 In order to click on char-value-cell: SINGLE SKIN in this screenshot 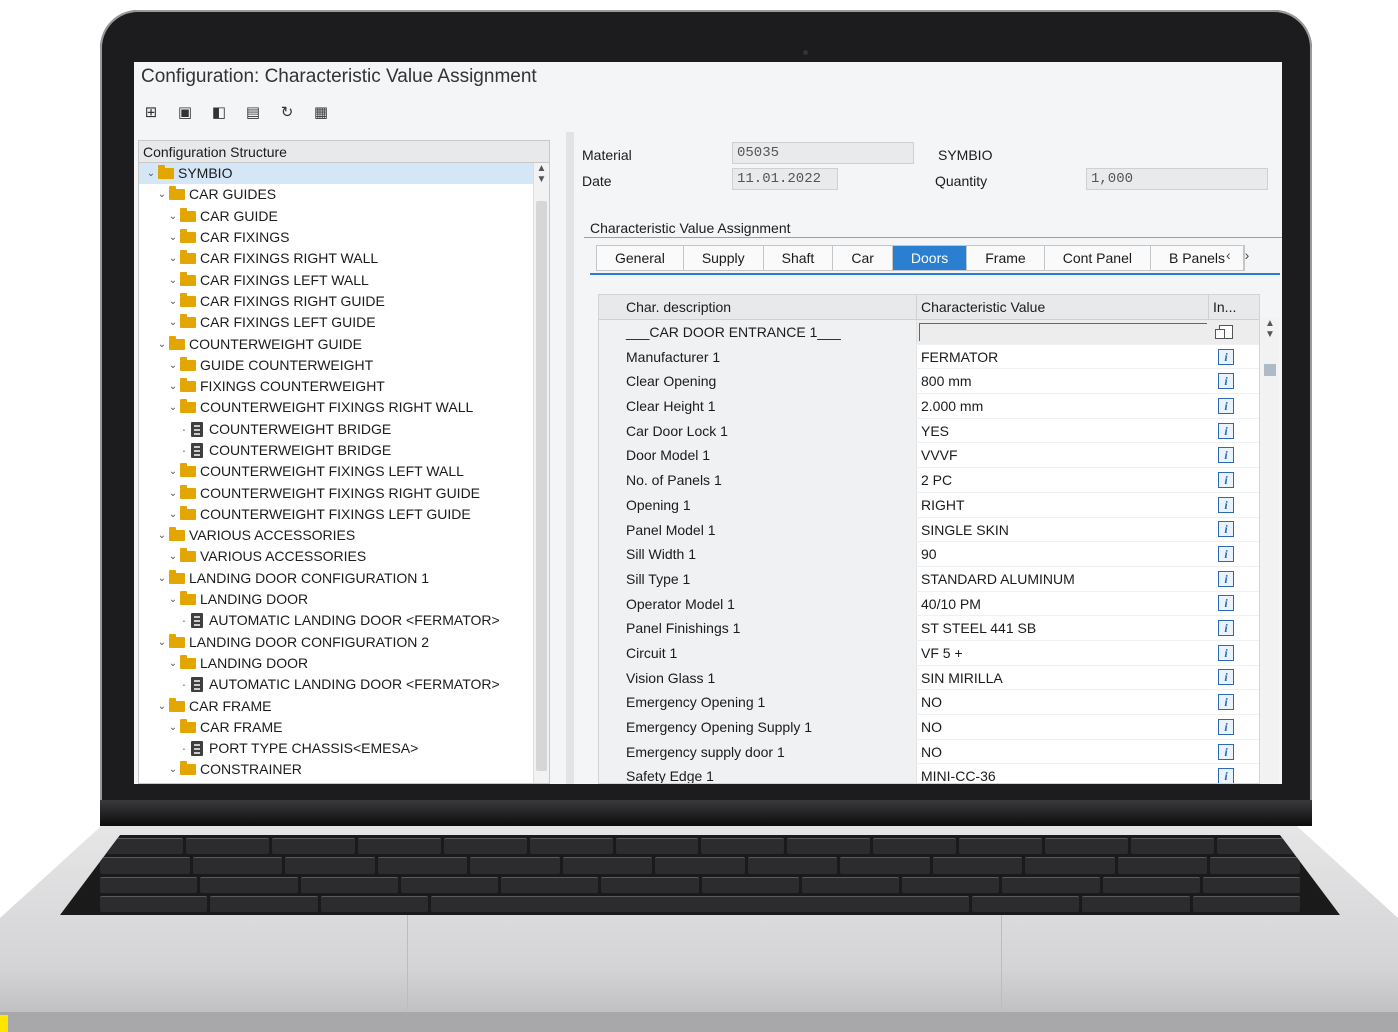, I will do `click(1063, 530)`.